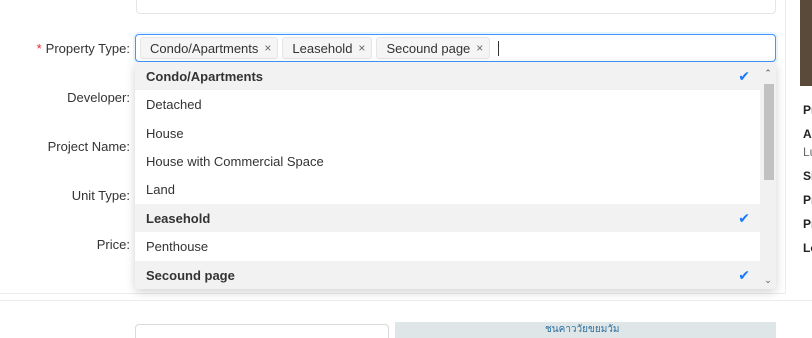  Describe the element at coordinates (447, 76) in the screenshot. I see `dropdown-option: Condo/Apartments ✔` at that location.